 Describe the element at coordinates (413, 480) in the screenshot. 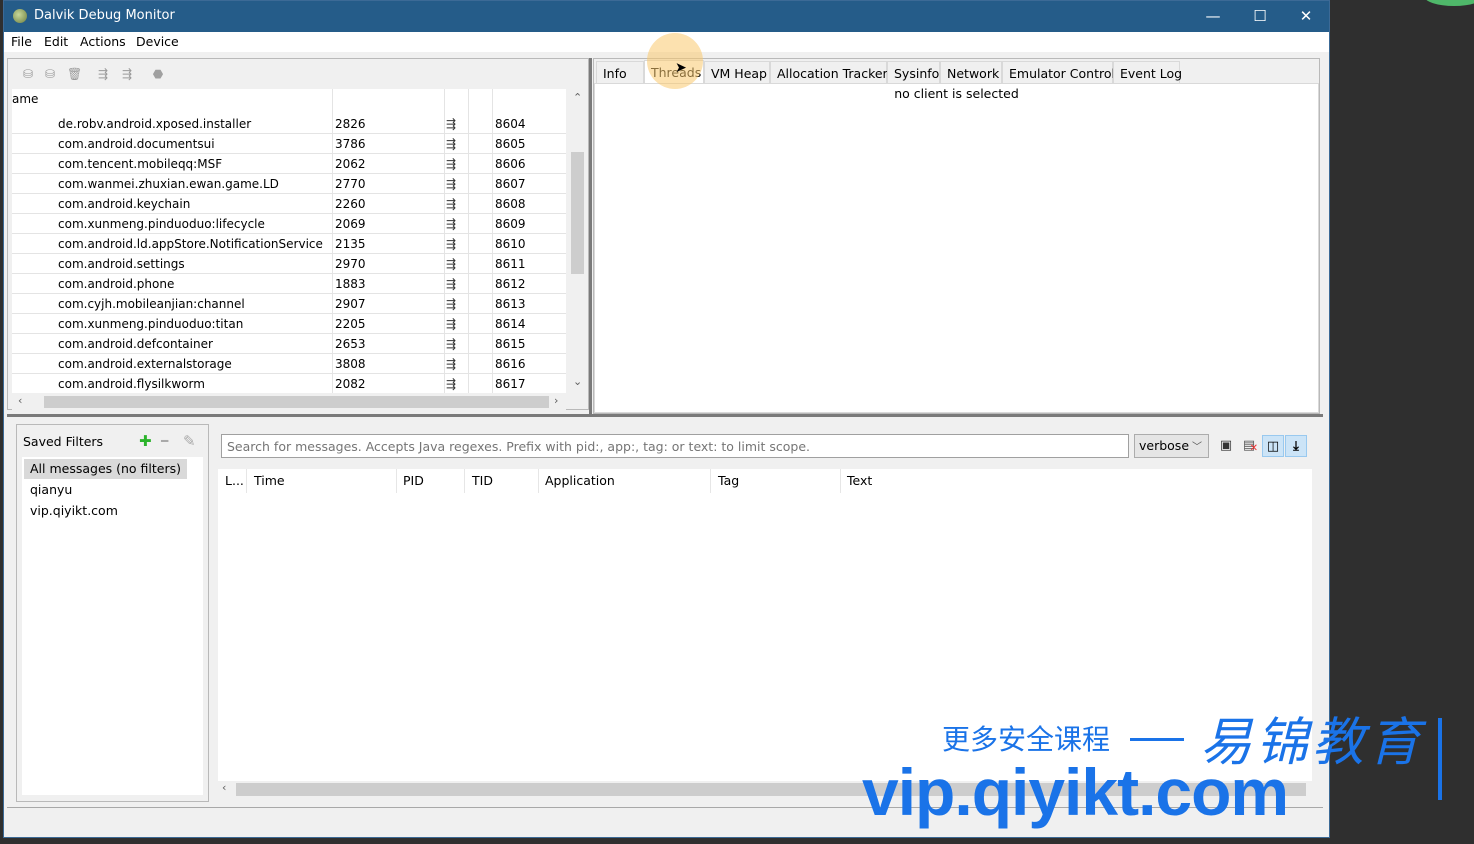

I see `column-pid: PID` at that location.